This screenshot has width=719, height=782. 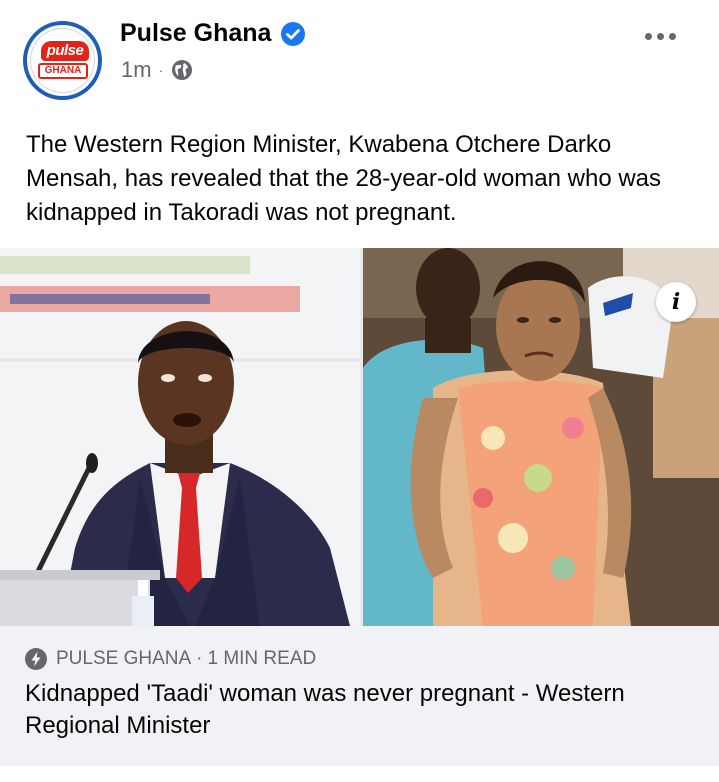 I want to click on globe-icon, so click(x=182, y=70).